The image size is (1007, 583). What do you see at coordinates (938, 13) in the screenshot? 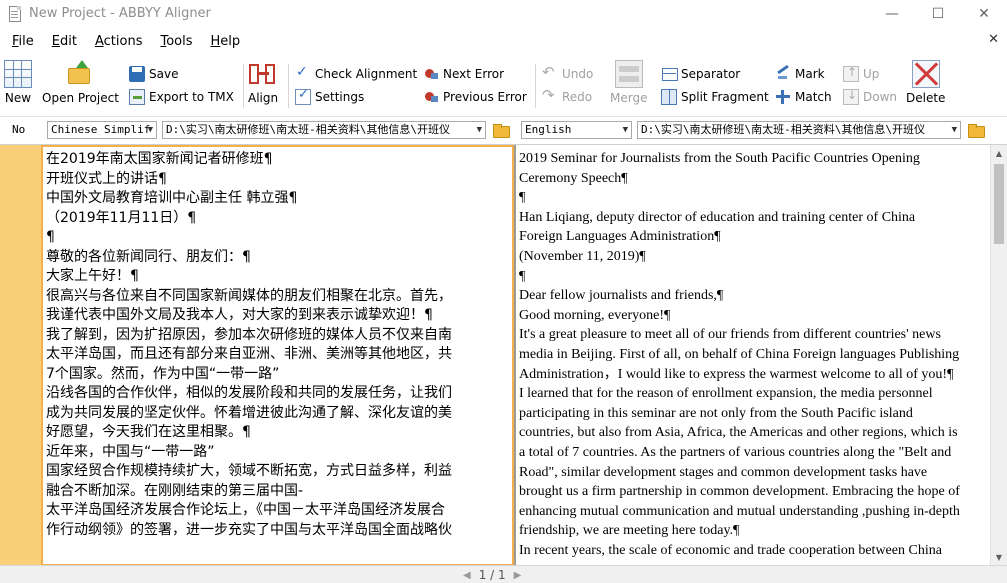
I see `maximize-button: ☐` at bounding box center [938, 13].